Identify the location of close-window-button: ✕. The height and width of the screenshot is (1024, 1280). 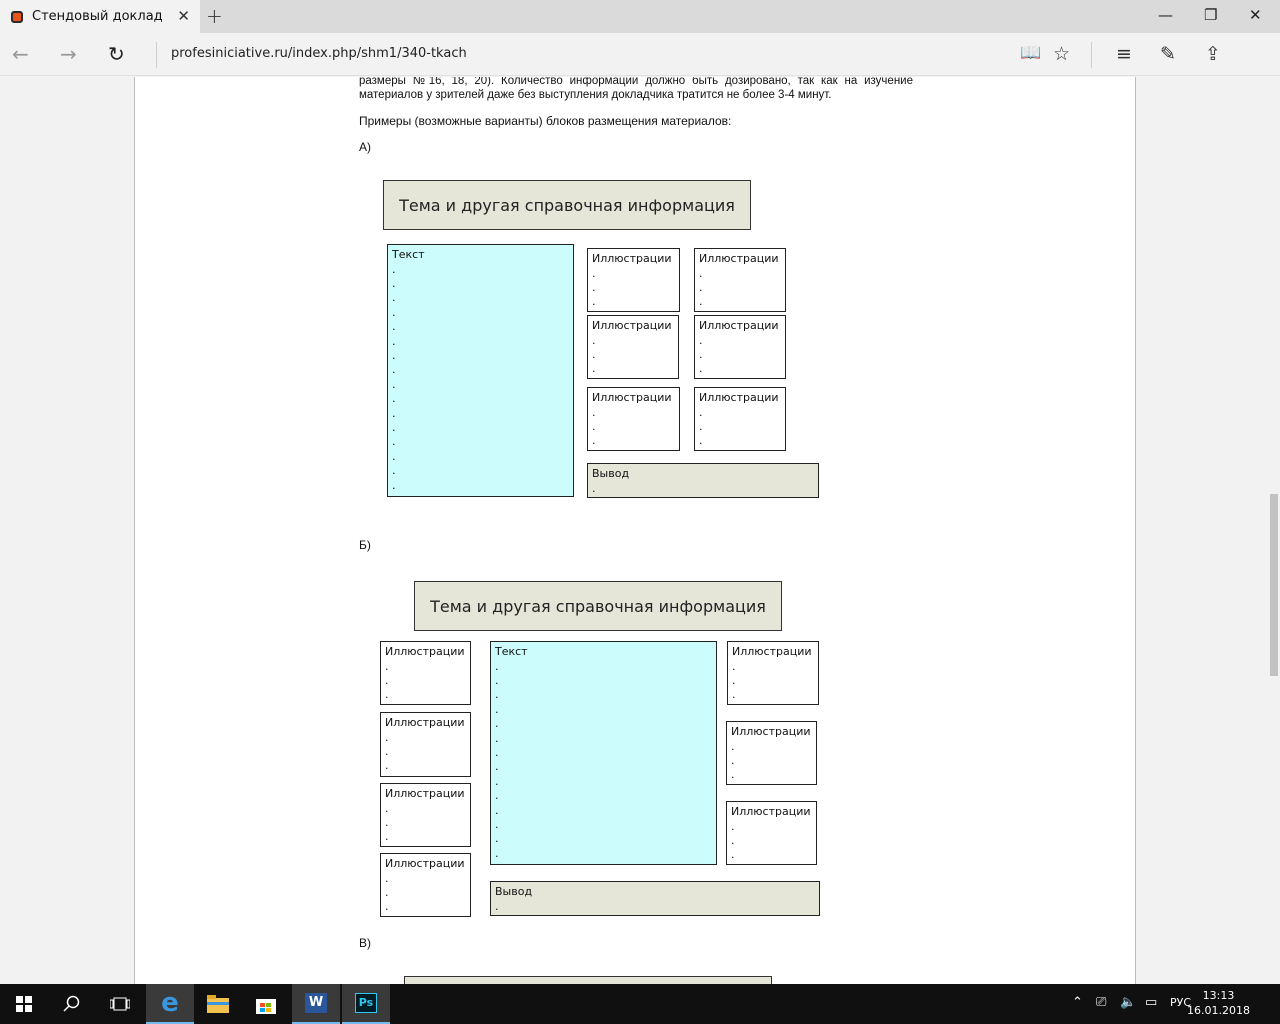
(1255, 15).